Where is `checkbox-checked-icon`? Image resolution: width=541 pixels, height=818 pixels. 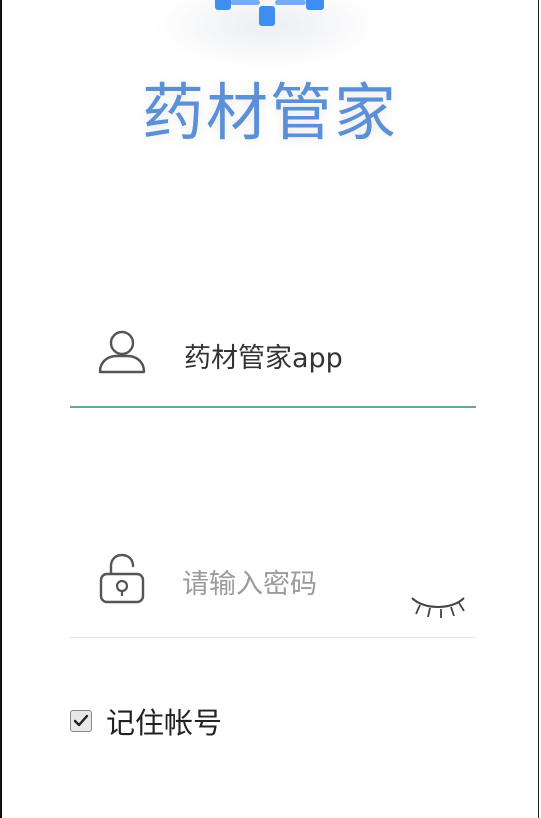
checkbox-checked-icon is located at coordinates (81, 721).